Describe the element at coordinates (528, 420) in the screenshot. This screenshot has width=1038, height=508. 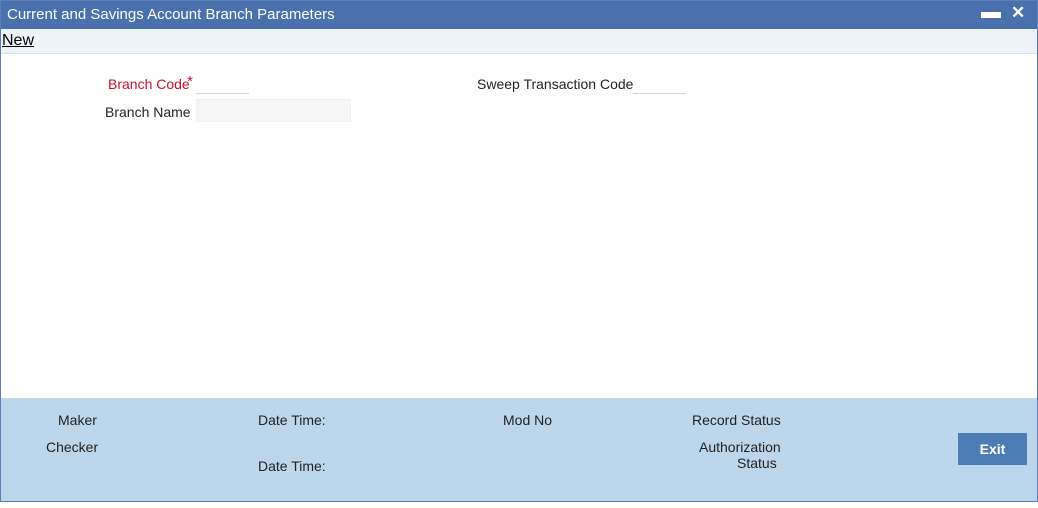
I see `mod-no-label: Mod No` at that location.